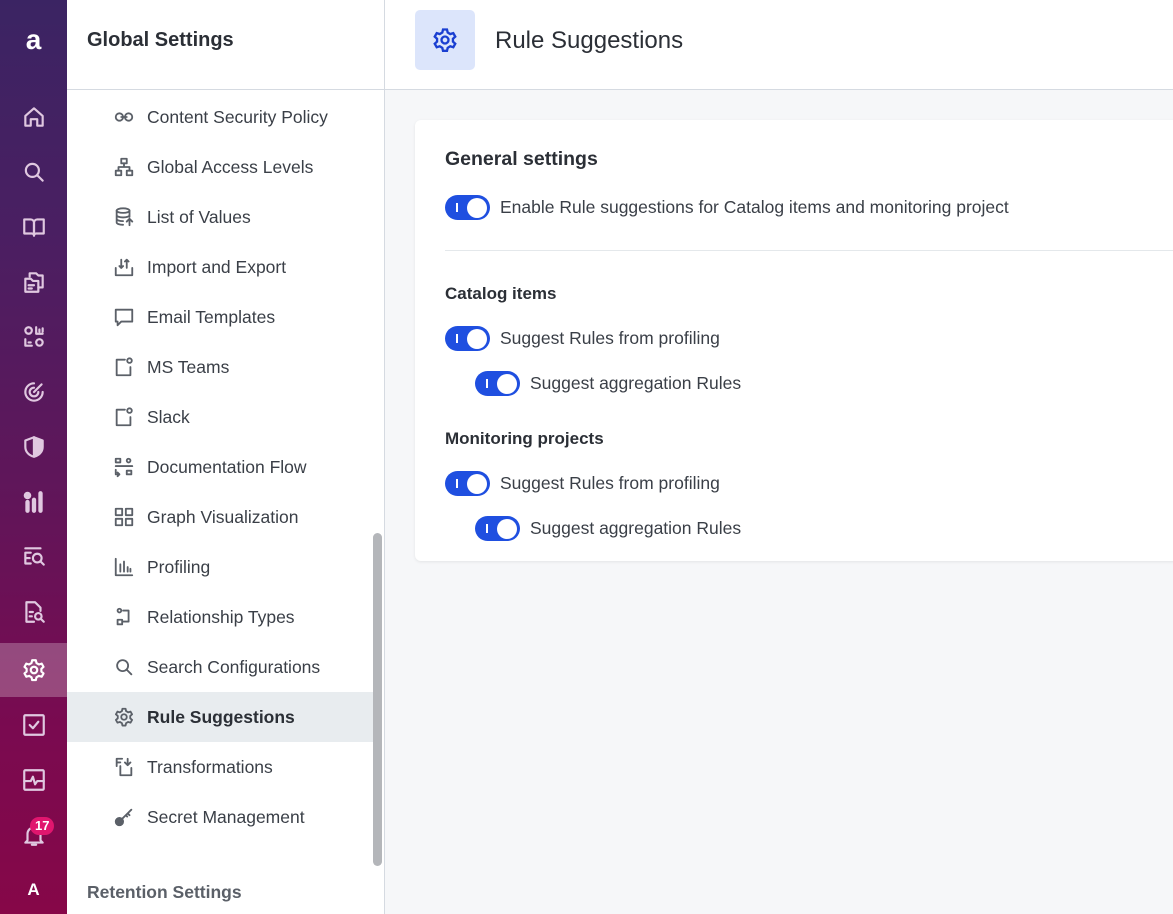 The width and height of the screenshot is (1173, 914). What do you see at coordinates (521, 159) in the screenshot?
I see `general-settings-title: General settings` at bounding box center [521, 159].